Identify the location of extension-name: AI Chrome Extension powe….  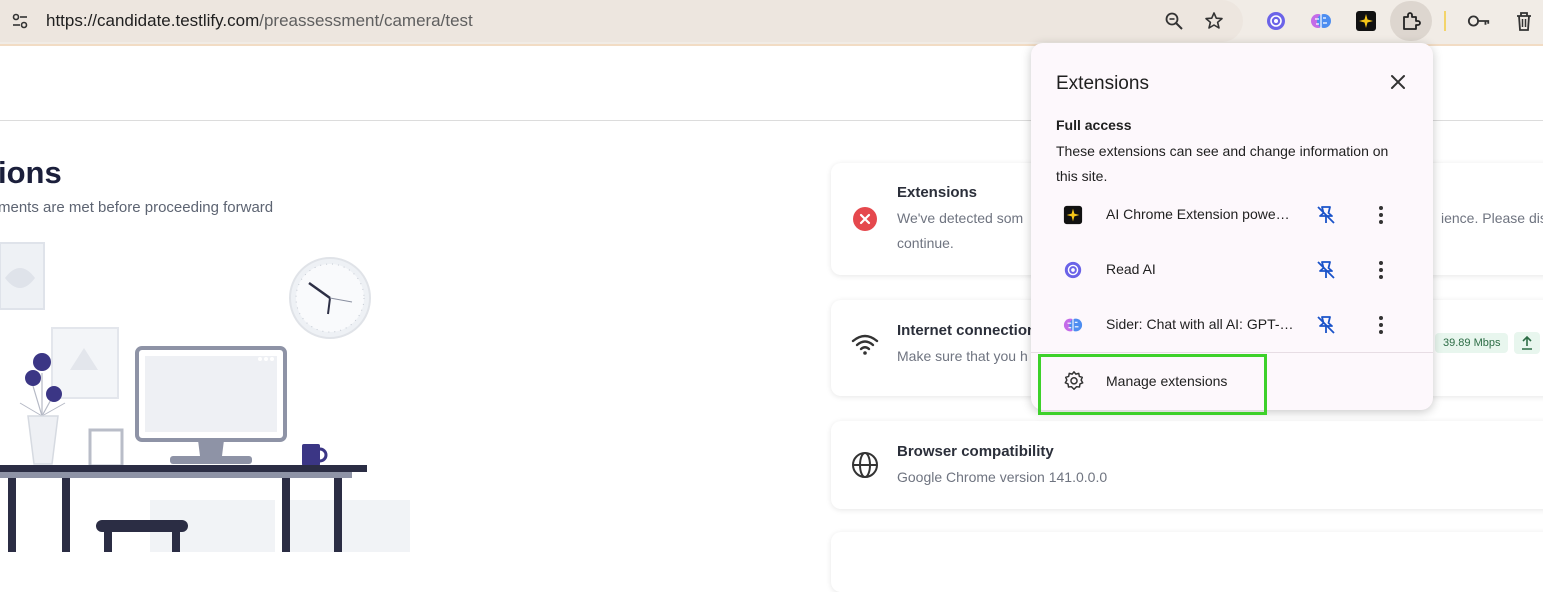
(1198, 214).